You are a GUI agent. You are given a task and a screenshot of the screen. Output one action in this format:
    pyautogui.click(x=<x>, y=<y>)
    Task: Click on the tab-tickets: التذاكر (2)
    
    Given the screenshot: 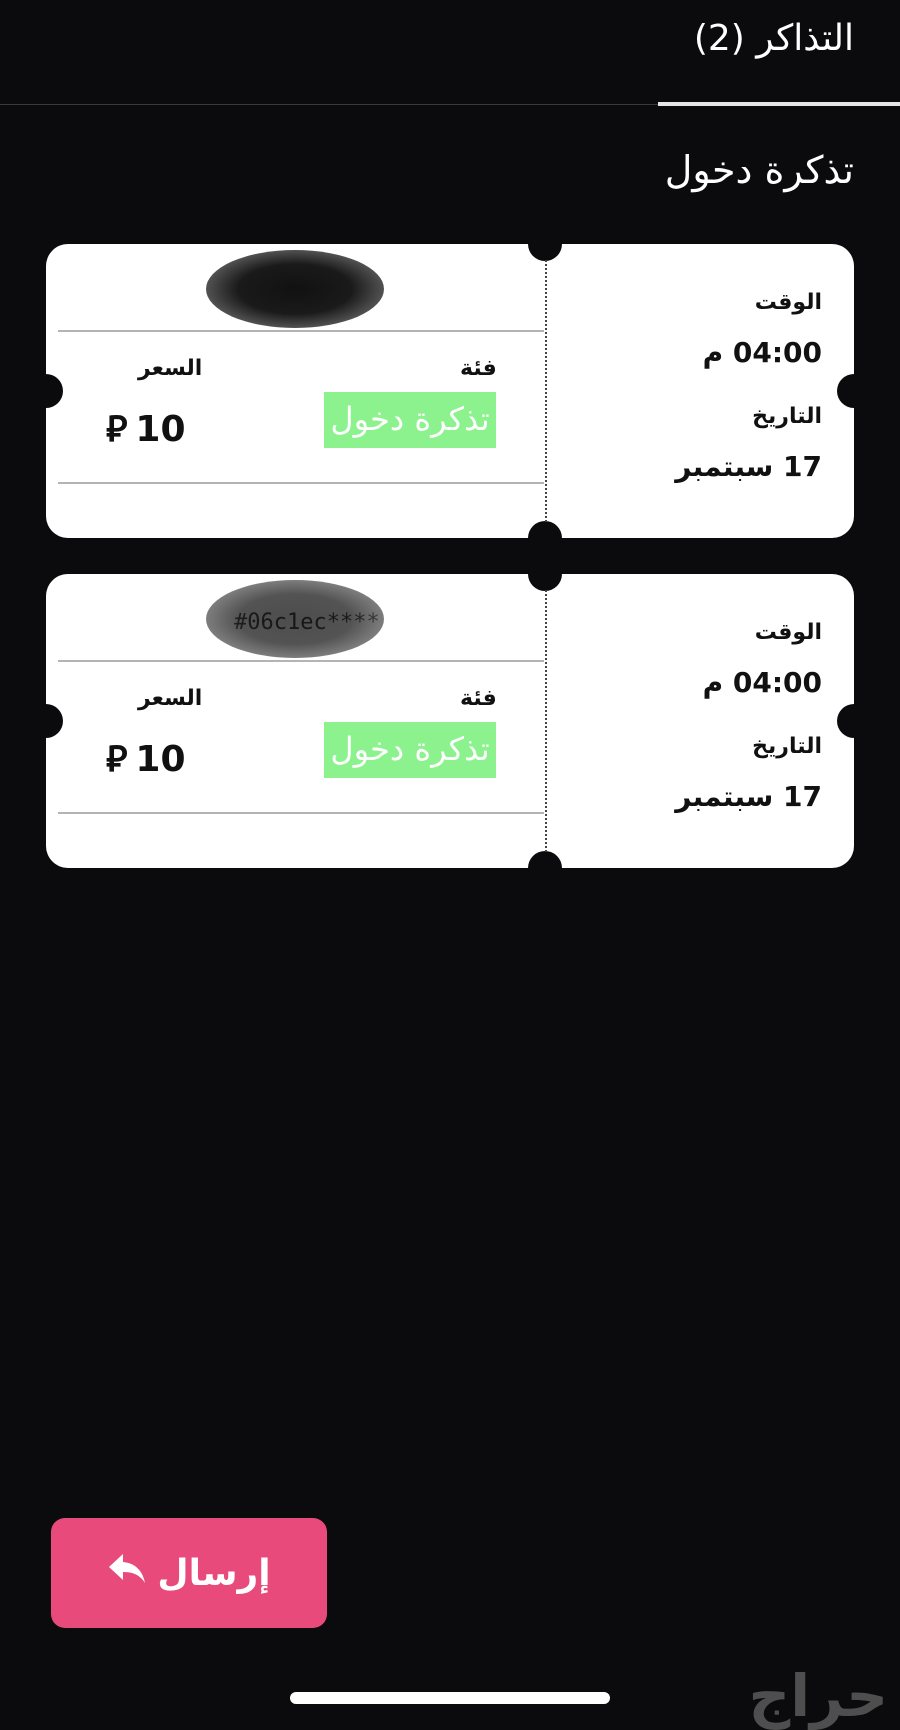 What is the action you would take?
    pyautogui.click(x=779, y=53)
    